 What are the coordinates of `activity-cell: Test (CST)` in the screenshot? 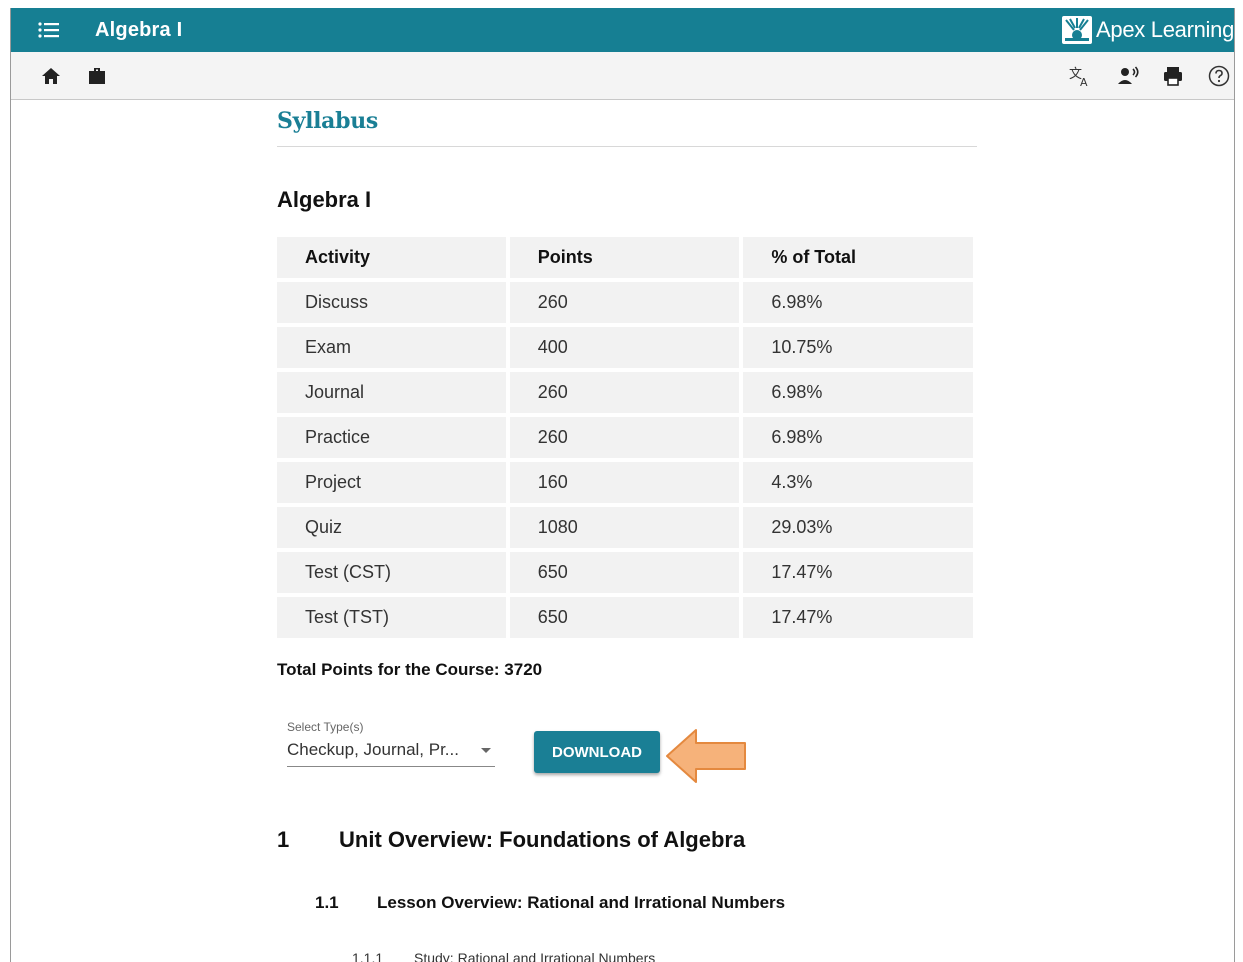 It's located at (391, 572).